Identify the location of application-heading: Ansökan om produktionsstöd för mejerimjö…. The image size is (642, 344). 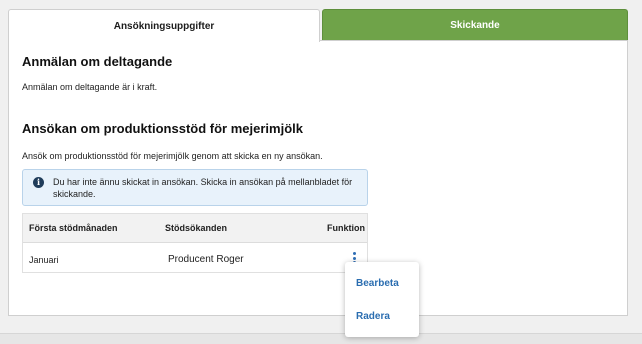
(162, 128).